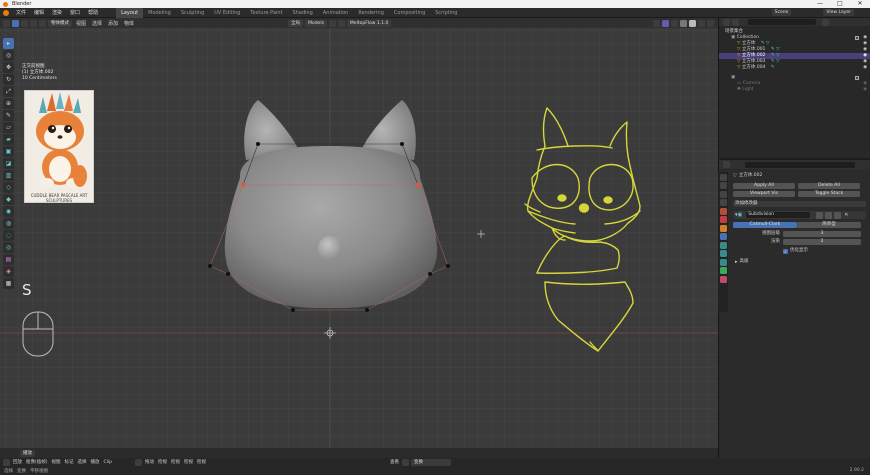  Describe the element at coordinates (15, 23) in the screenshot. I see `select-box-icon` at that location.